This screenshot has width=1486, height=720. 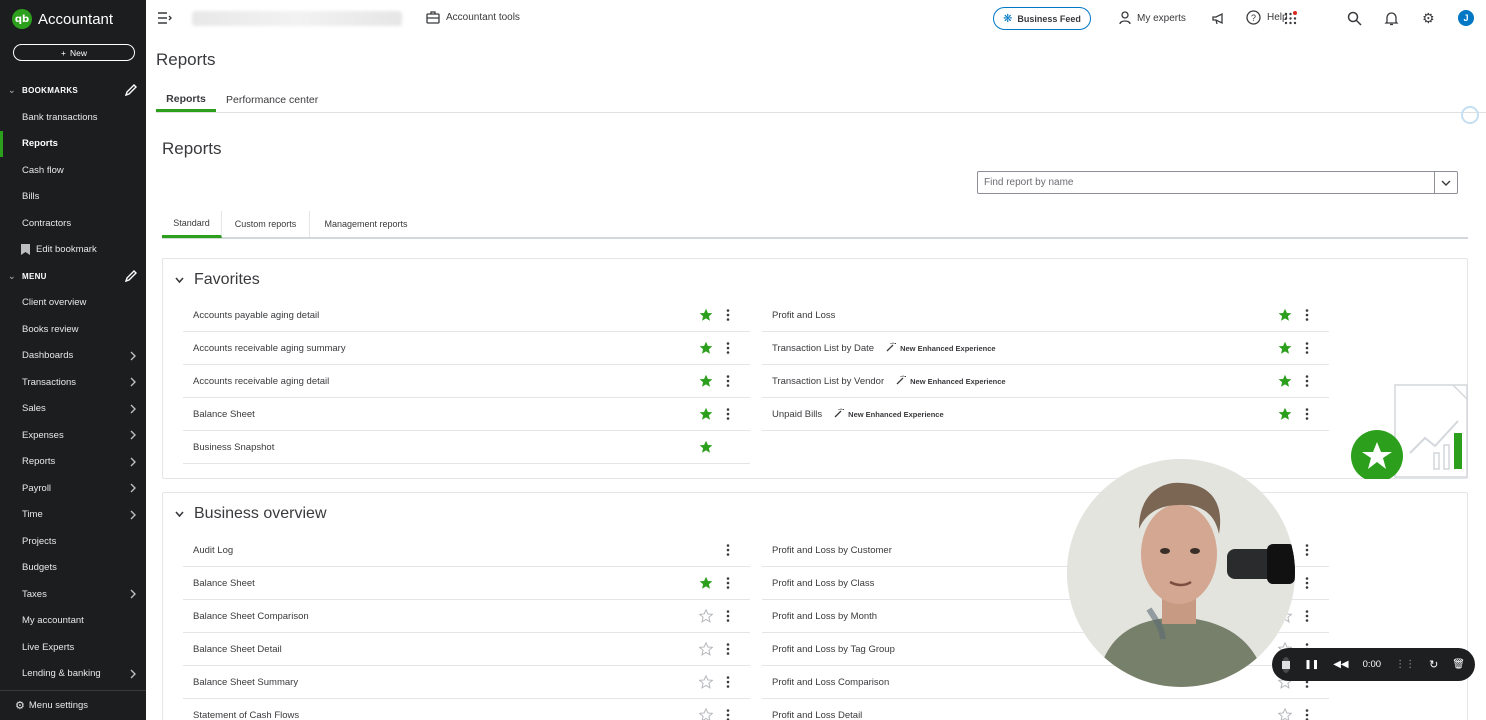 What do you see at coordinates (73, 568) in the screenshot?
I see `sidebar-item-budgets: Budgets` at bounding box center [73, 568].